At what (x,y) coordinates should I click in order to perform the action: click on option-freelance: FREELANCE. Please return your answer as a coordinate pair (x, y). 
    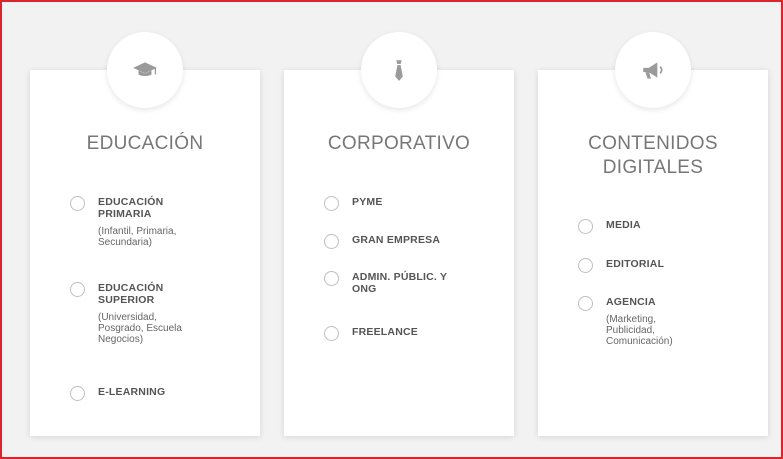
    Looking at the image, I should click on (409, 333).